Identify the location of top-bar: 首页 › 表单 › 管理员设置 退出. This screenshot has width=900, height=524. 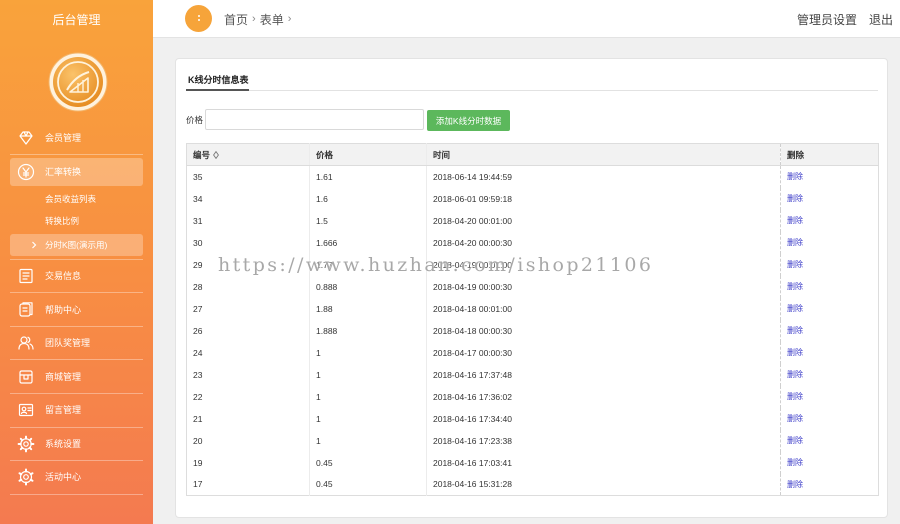
(526, 19).